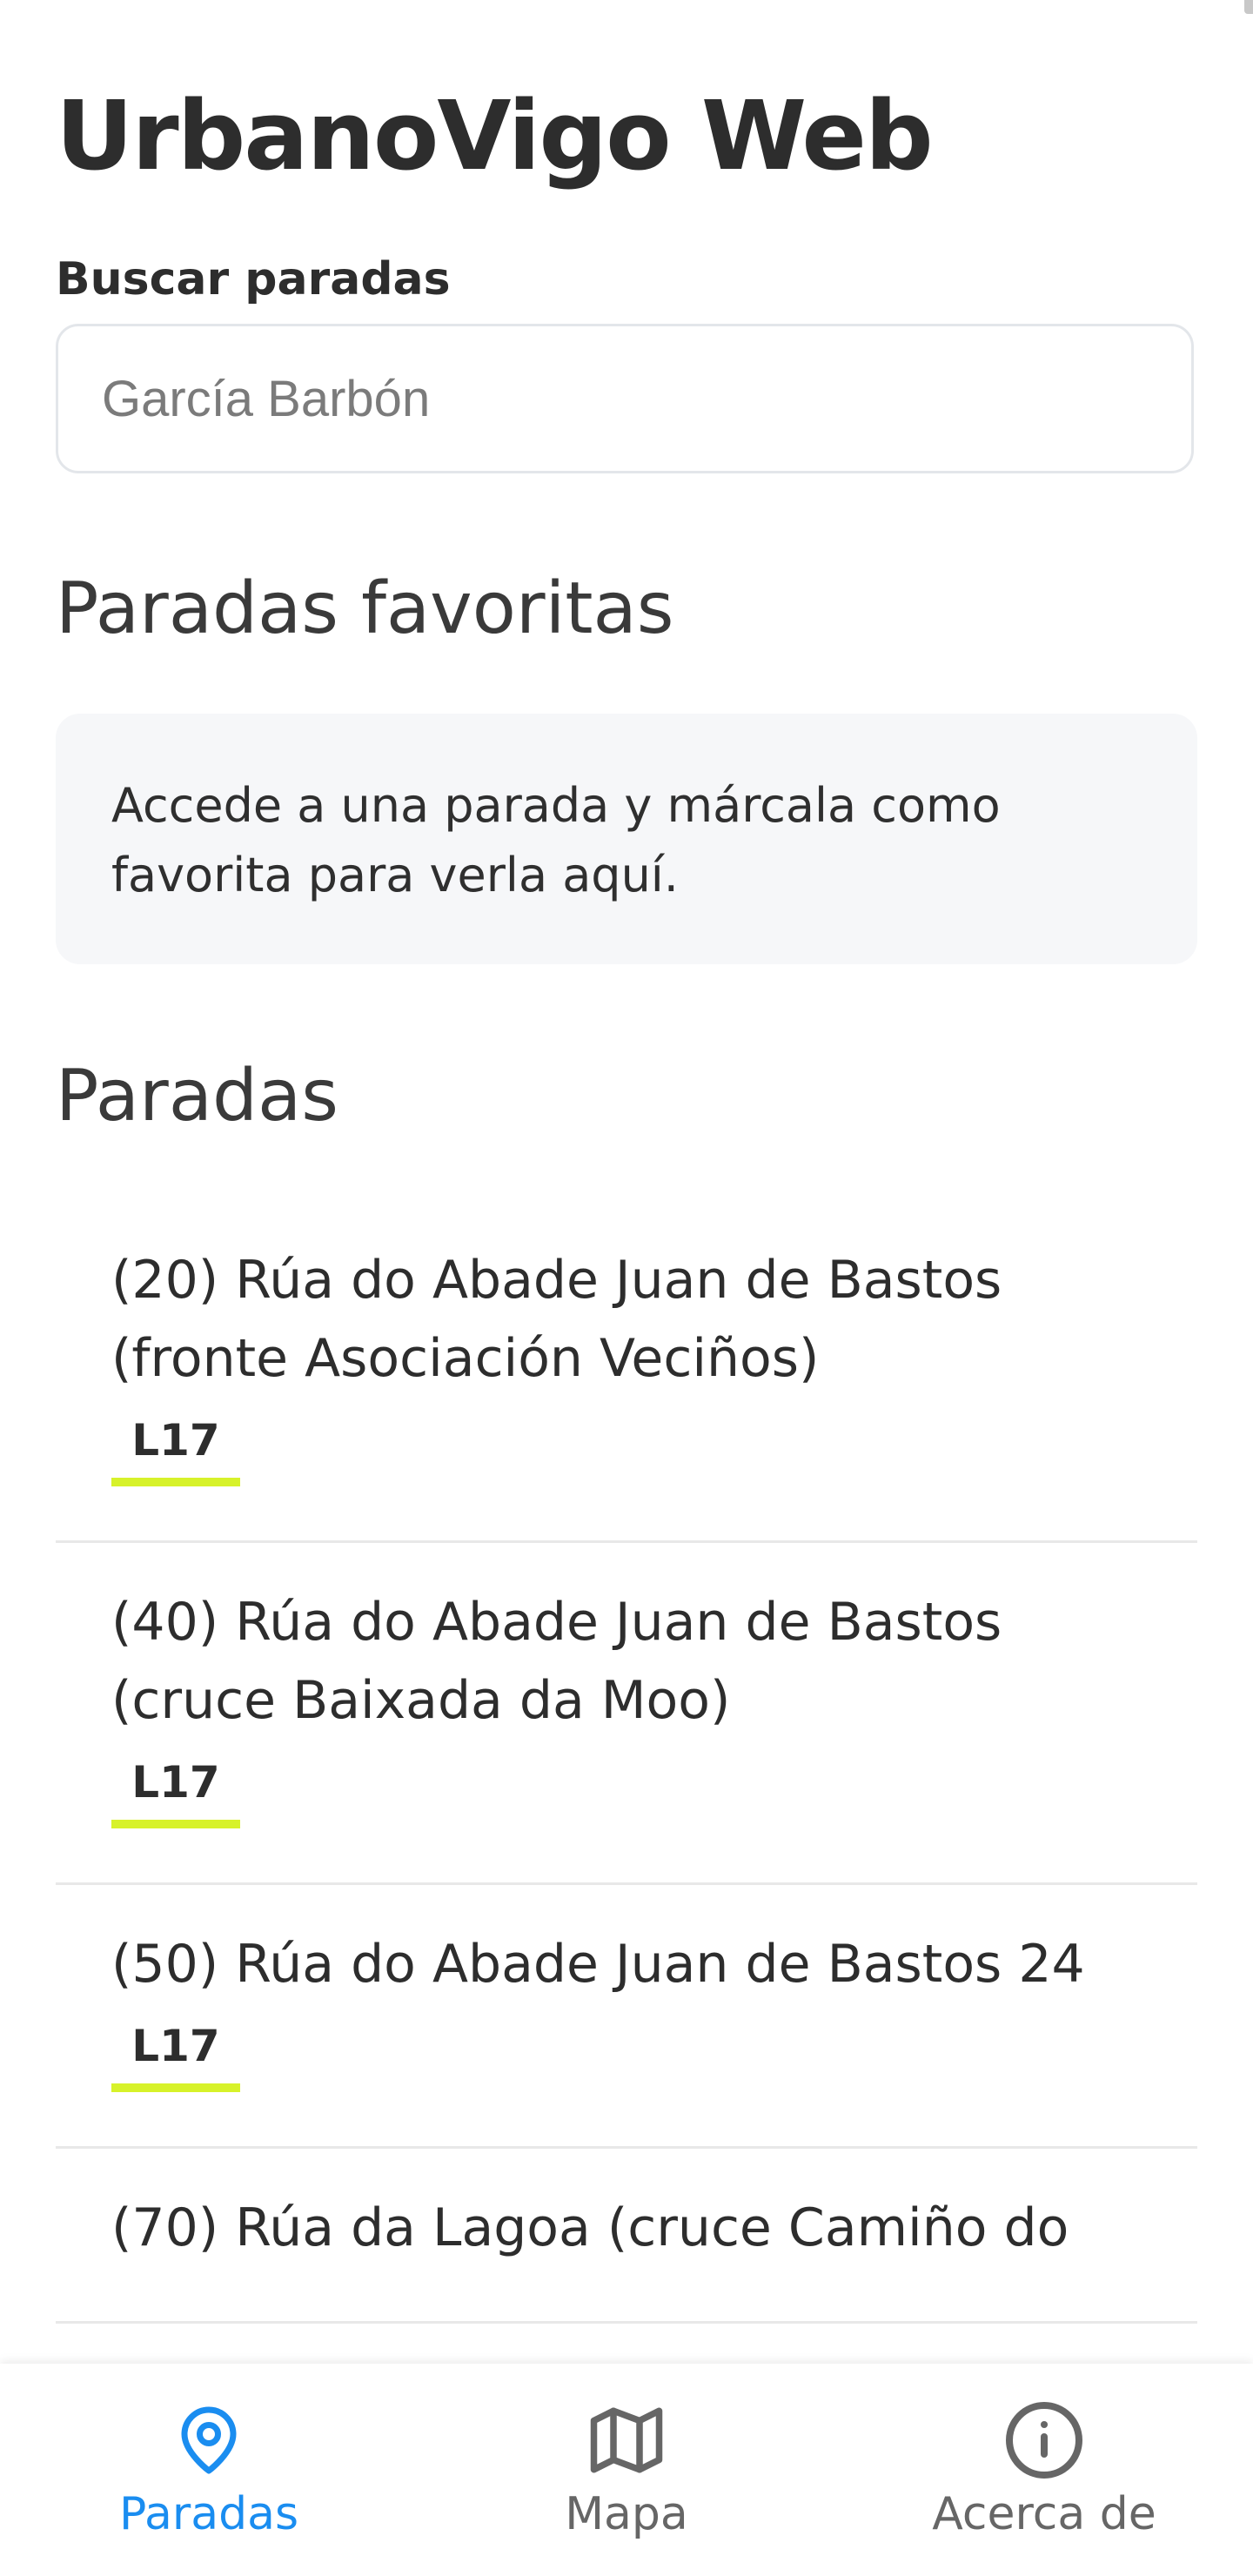  I want to click on nav-item-mapa: Mapa, so click(626, 2454).